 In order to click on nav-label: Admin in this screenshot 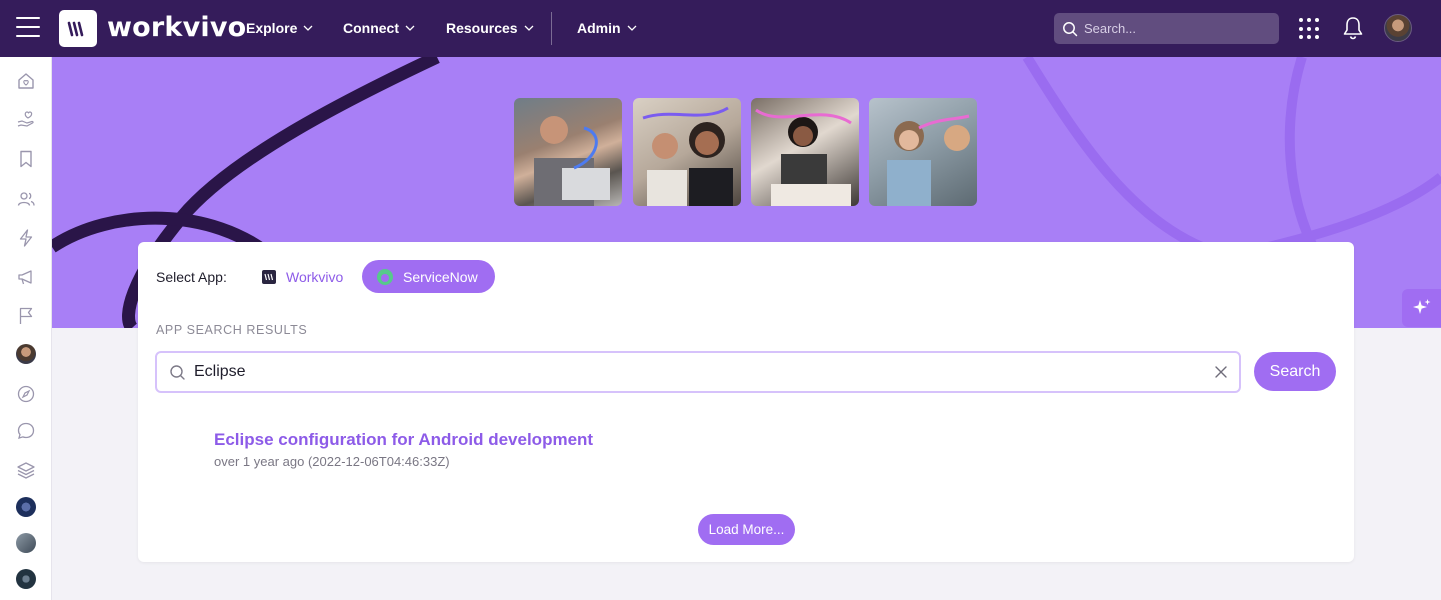, I will do `click(599, 28)`.